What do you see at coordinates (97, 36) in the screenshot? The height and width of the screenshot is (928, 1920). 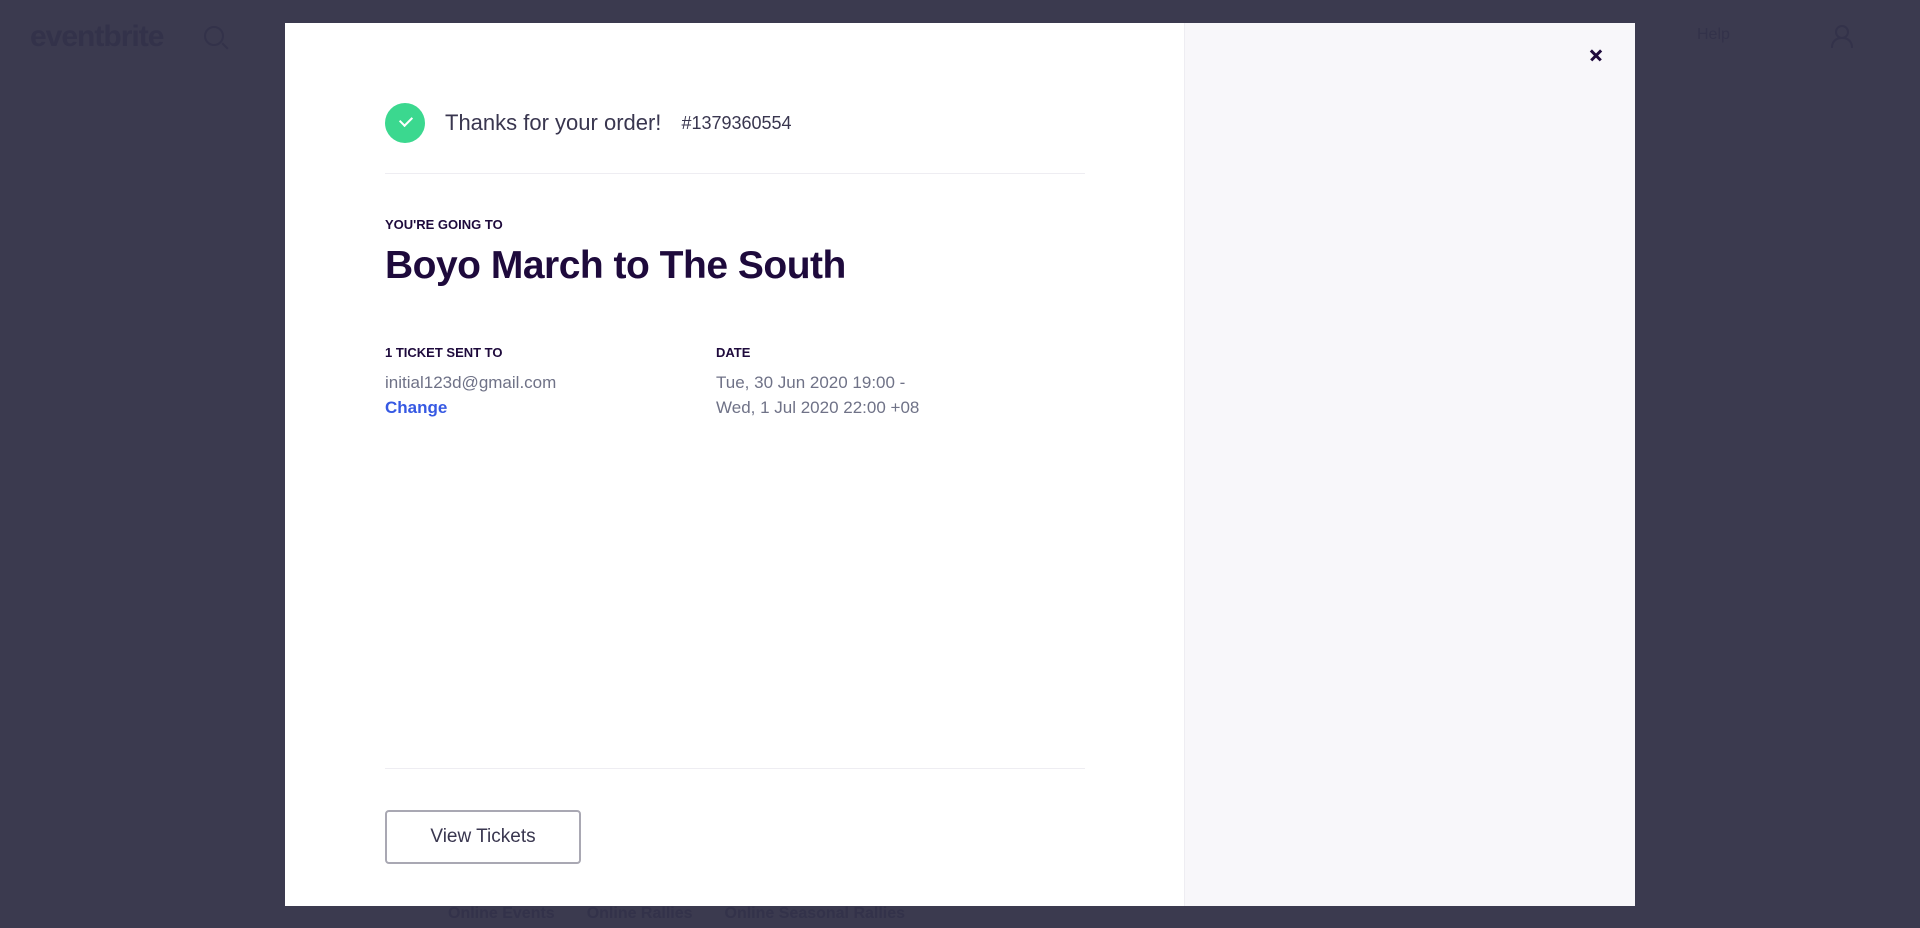 I see `eventbrite-logo: eventbrite` at bounding box center [97, 36].